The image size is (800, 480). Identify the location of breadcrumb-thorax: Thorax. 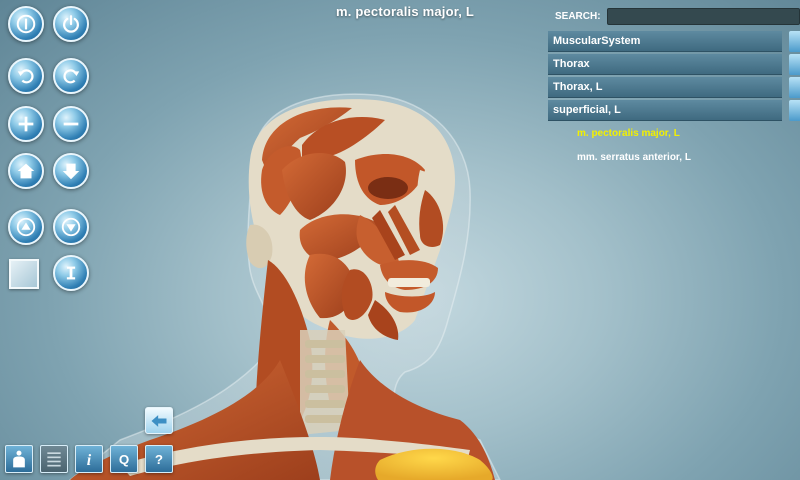
(665, 64).